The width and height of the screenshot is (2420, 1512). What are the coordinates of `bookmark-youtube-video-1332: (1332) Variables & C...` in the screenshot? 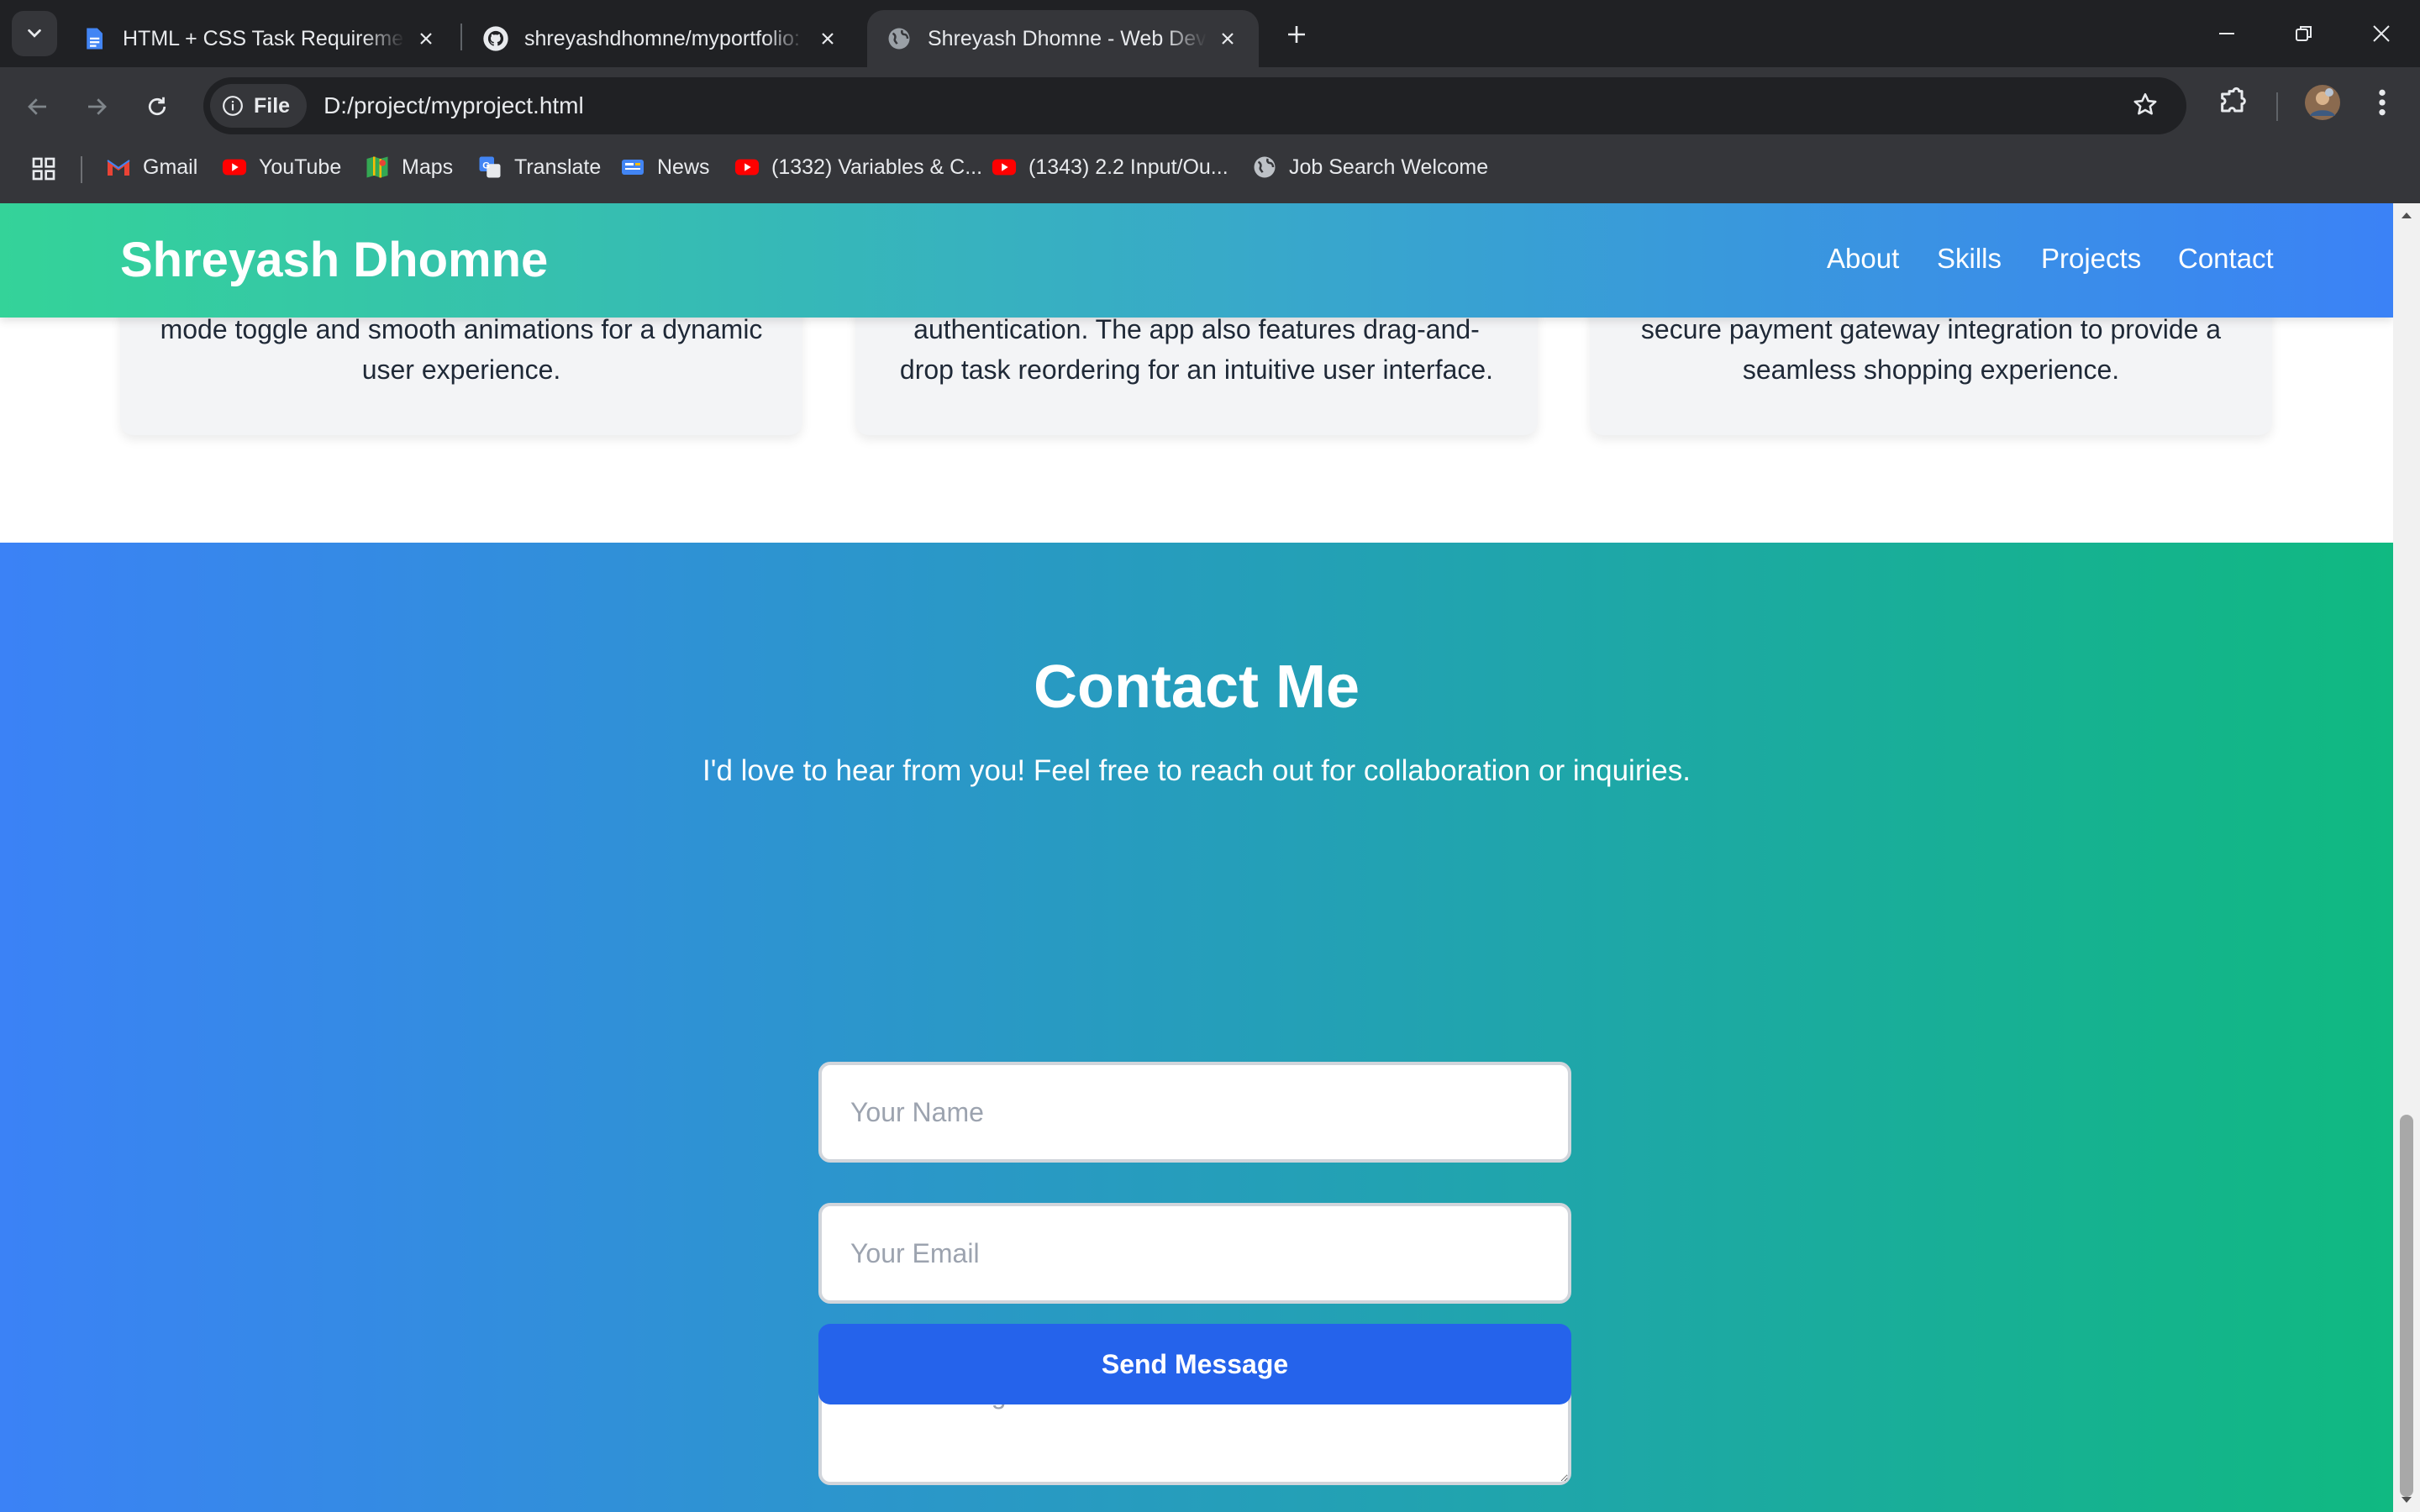 It's located at (858, 167).